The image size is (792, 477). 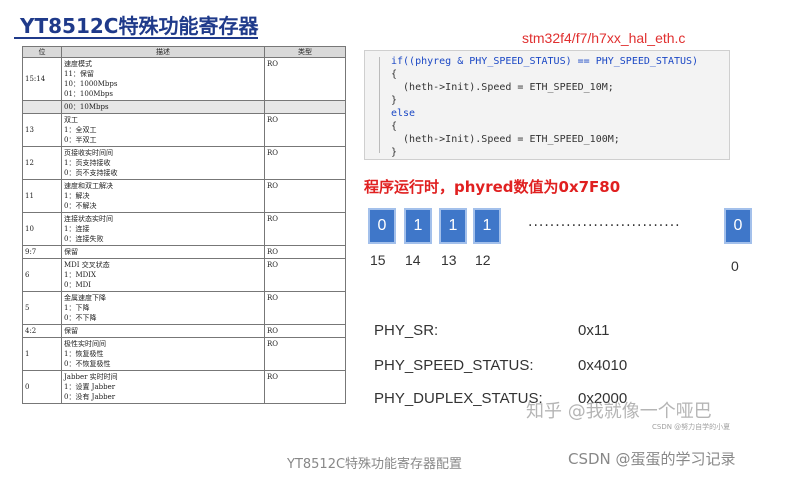 I want to click on table-row: 00：10Mbps, so click(x=184, y=107).